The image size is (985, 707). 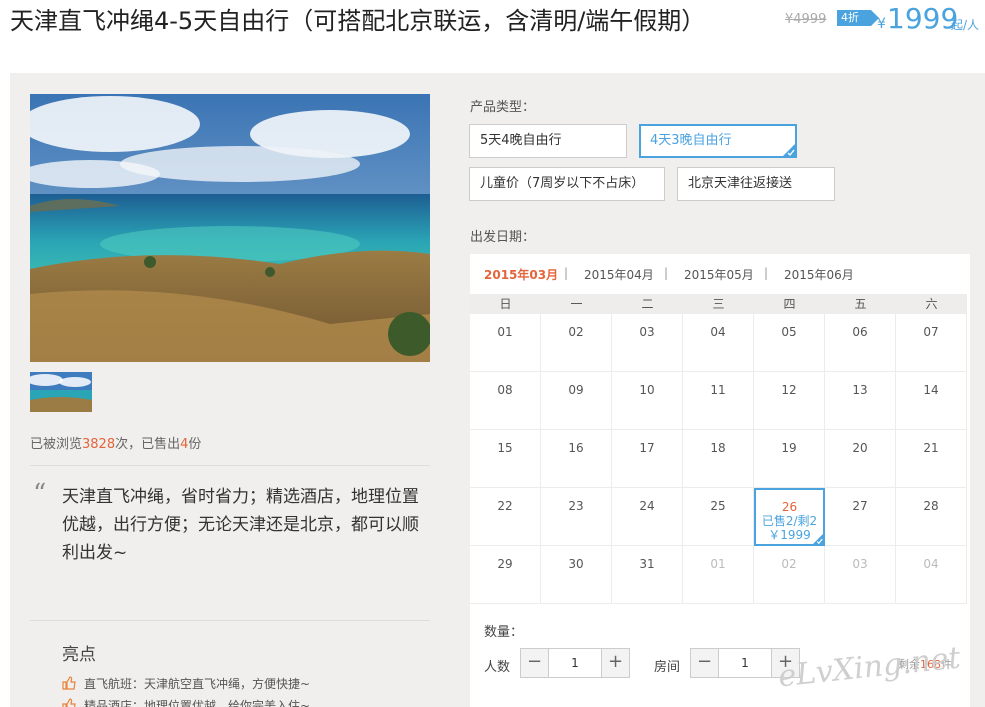 I want to click on people-input, so click(x=575, y=663).